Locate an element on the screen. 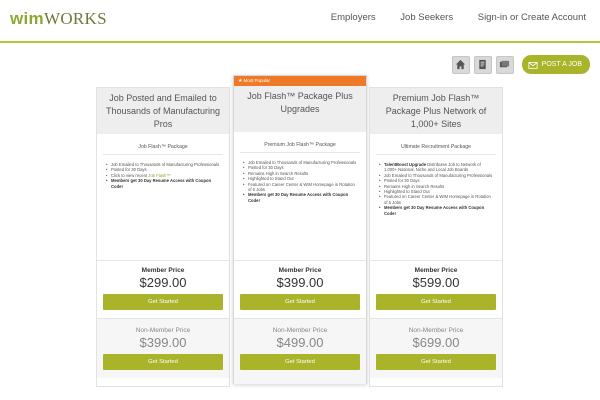  nonmember-price-section: Non-Member Price $499.00 Get Started is located at coordinates (300, 351).